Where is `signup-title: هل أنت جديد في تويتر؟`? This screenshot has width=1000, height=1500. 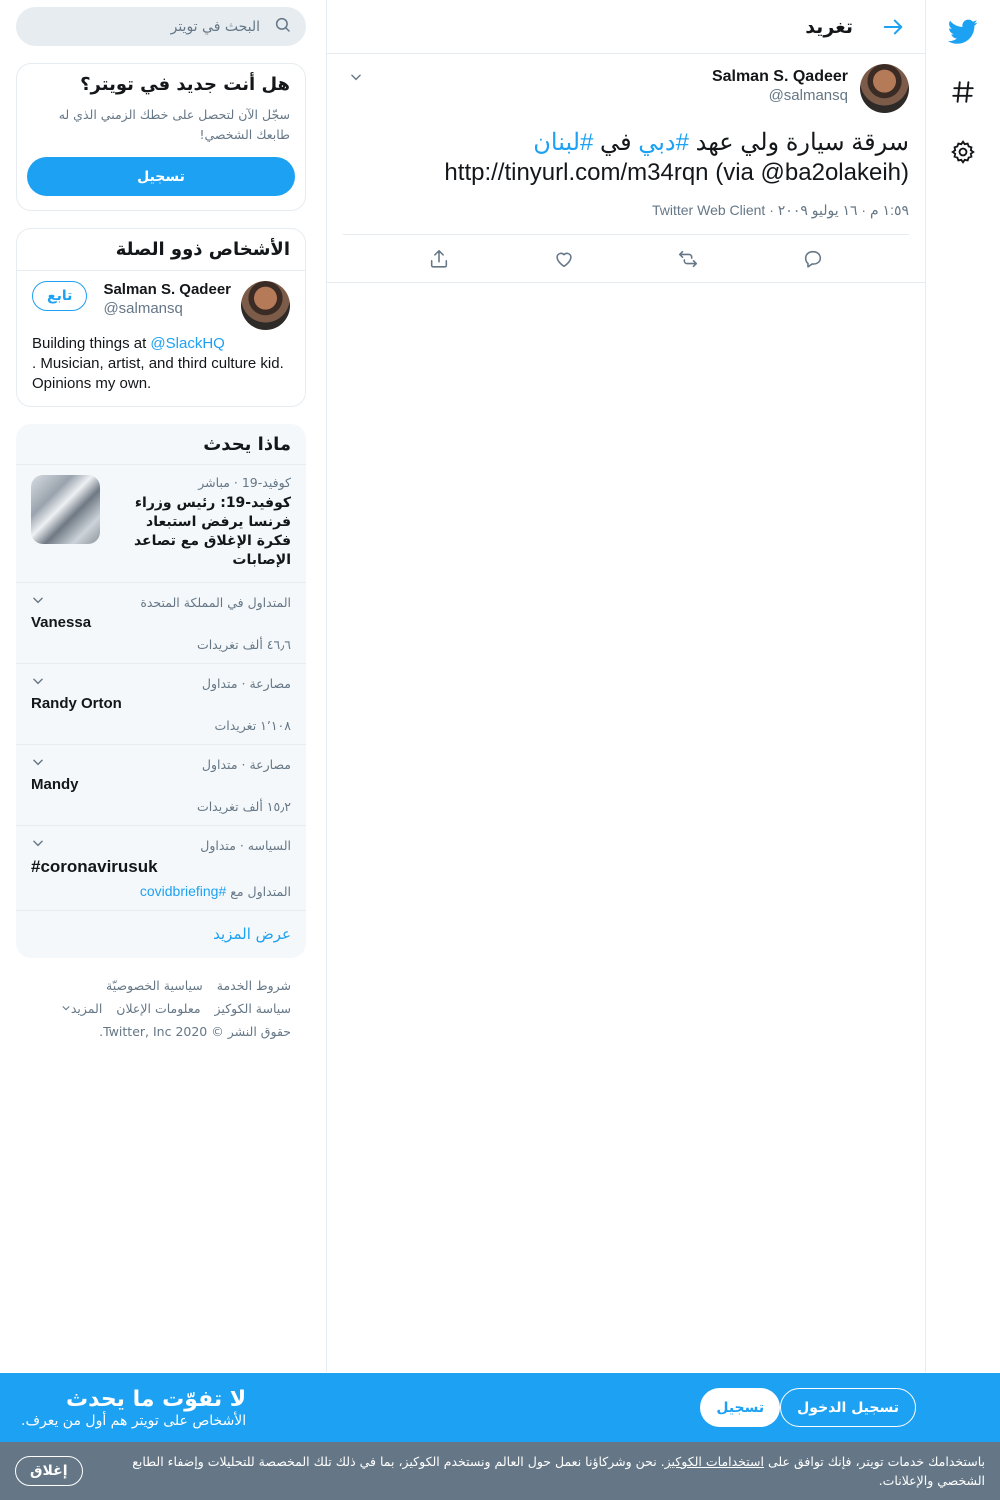
signup-title: هل أنت جديد في تويتر؟ is located at coordinates (185, 84).